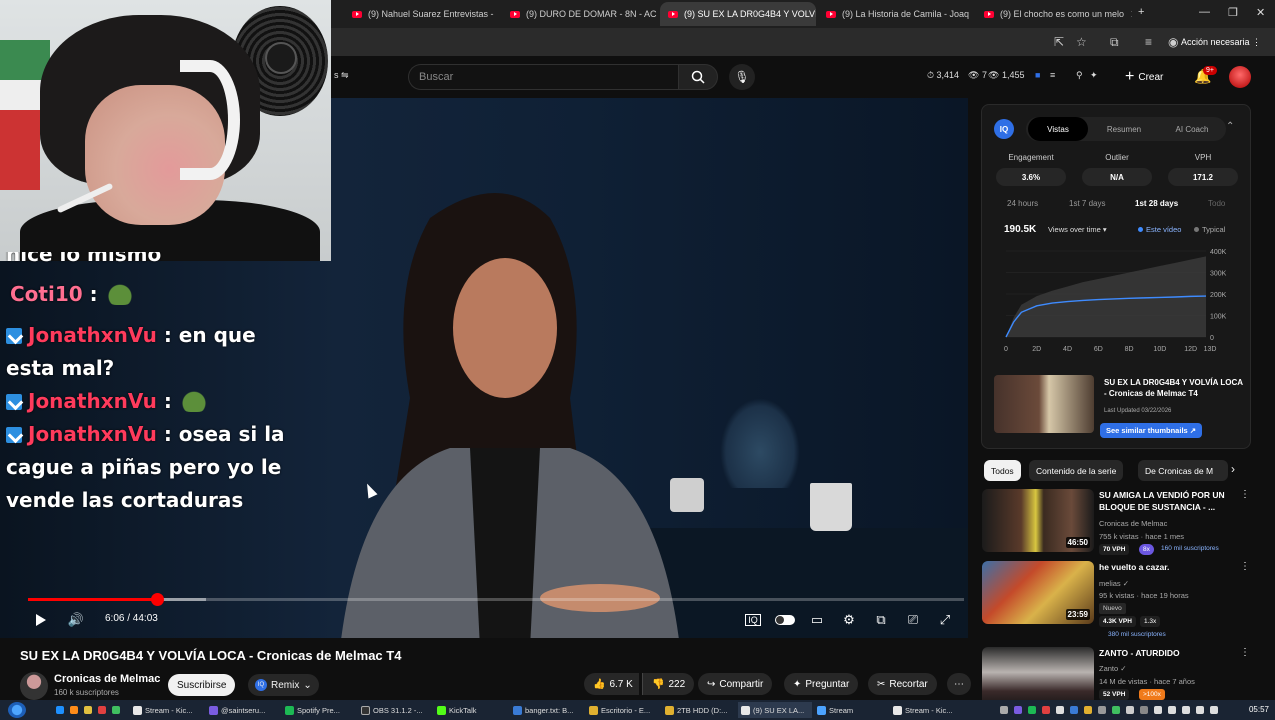 The image size is (1275, 720). What do you see at coordinates (1216, 203) in the screenshot?
I see `range-all: Todo` at bounding box center [1216, 203].